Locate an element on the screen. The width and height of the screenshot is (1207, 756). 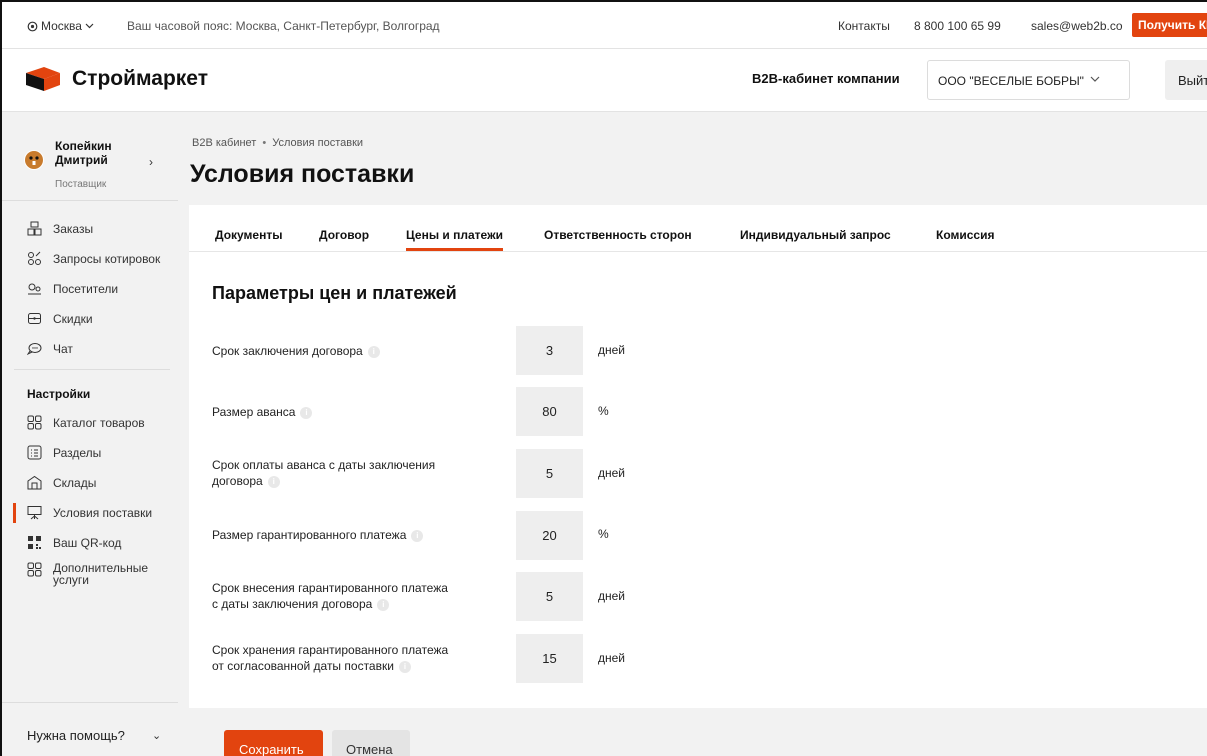
logout-button: Выйти is located at coordinates (1186, 80).